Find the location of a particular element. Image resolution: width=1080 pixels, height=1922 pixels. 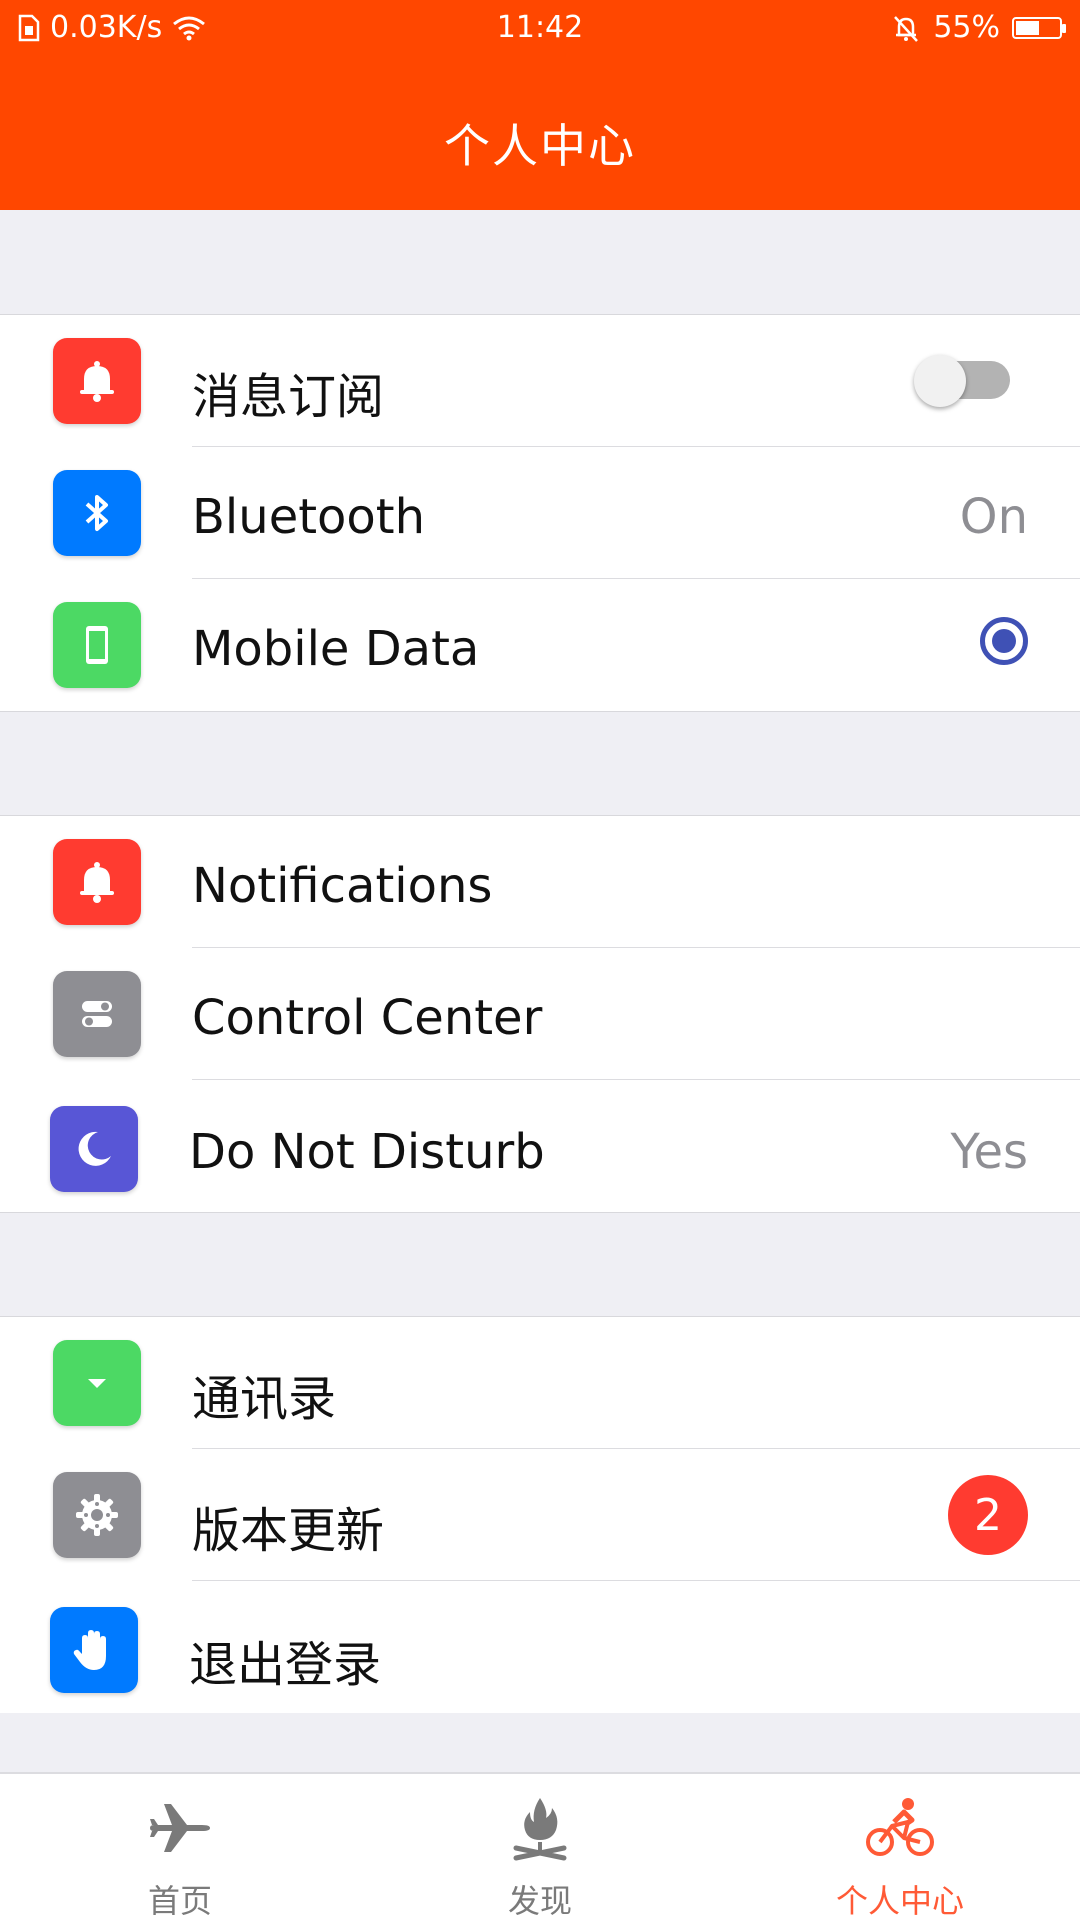

row-value: On is located at coordinates (993, 517).